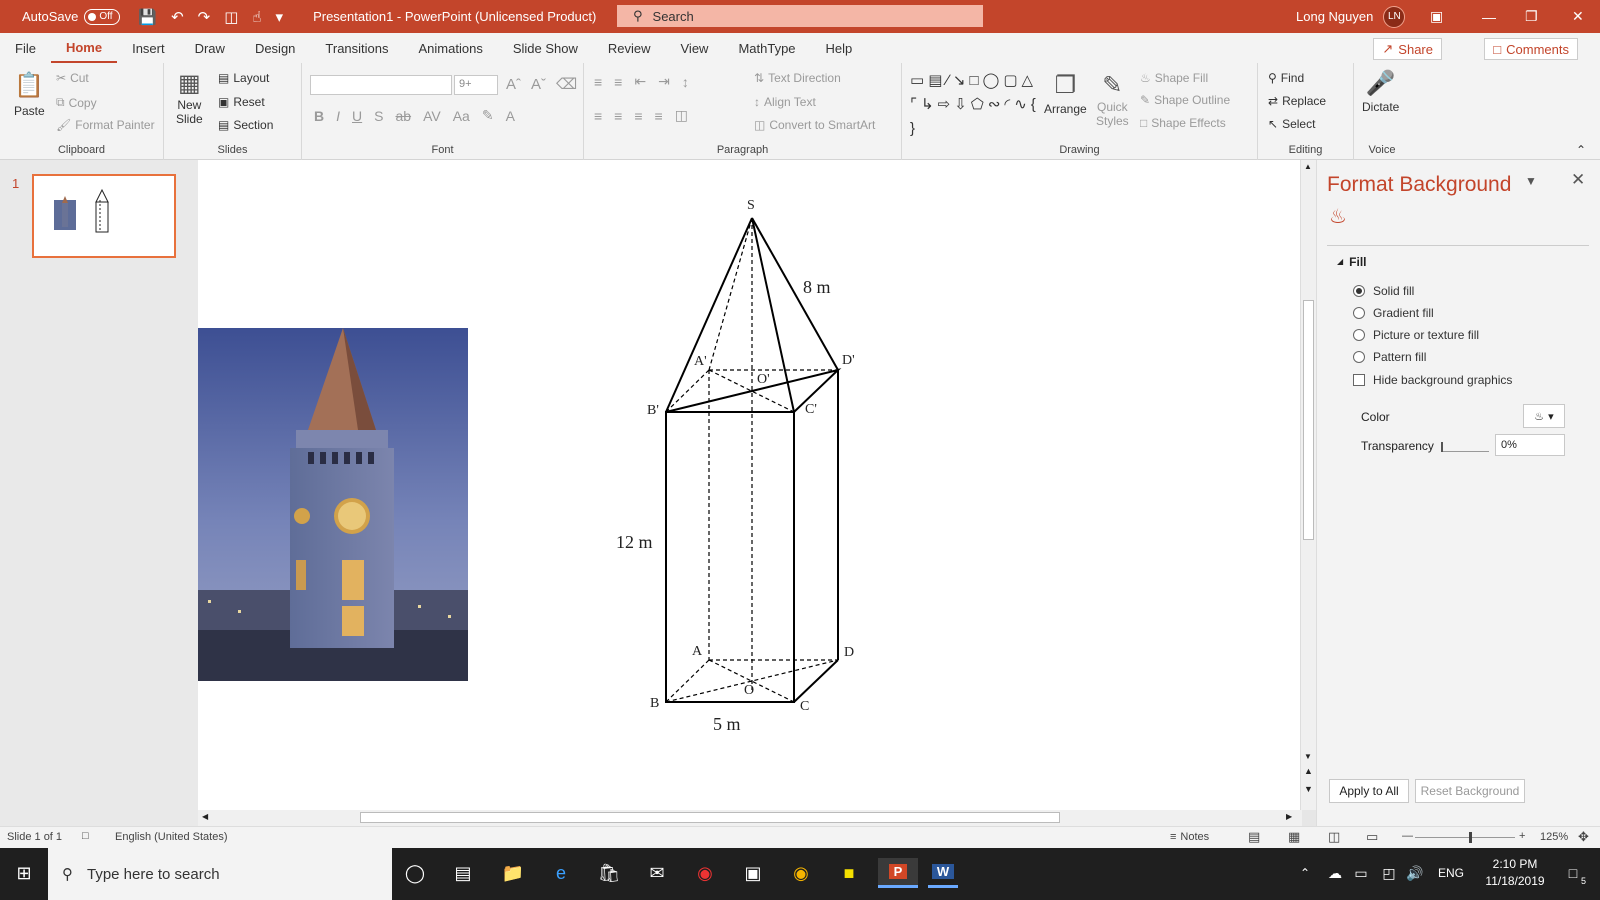 This screenshot has height=900, width=1600. Describe the element at coordinates (912, 129) in the screenshot. I see `shape-brace-right-icon: }` at that location.